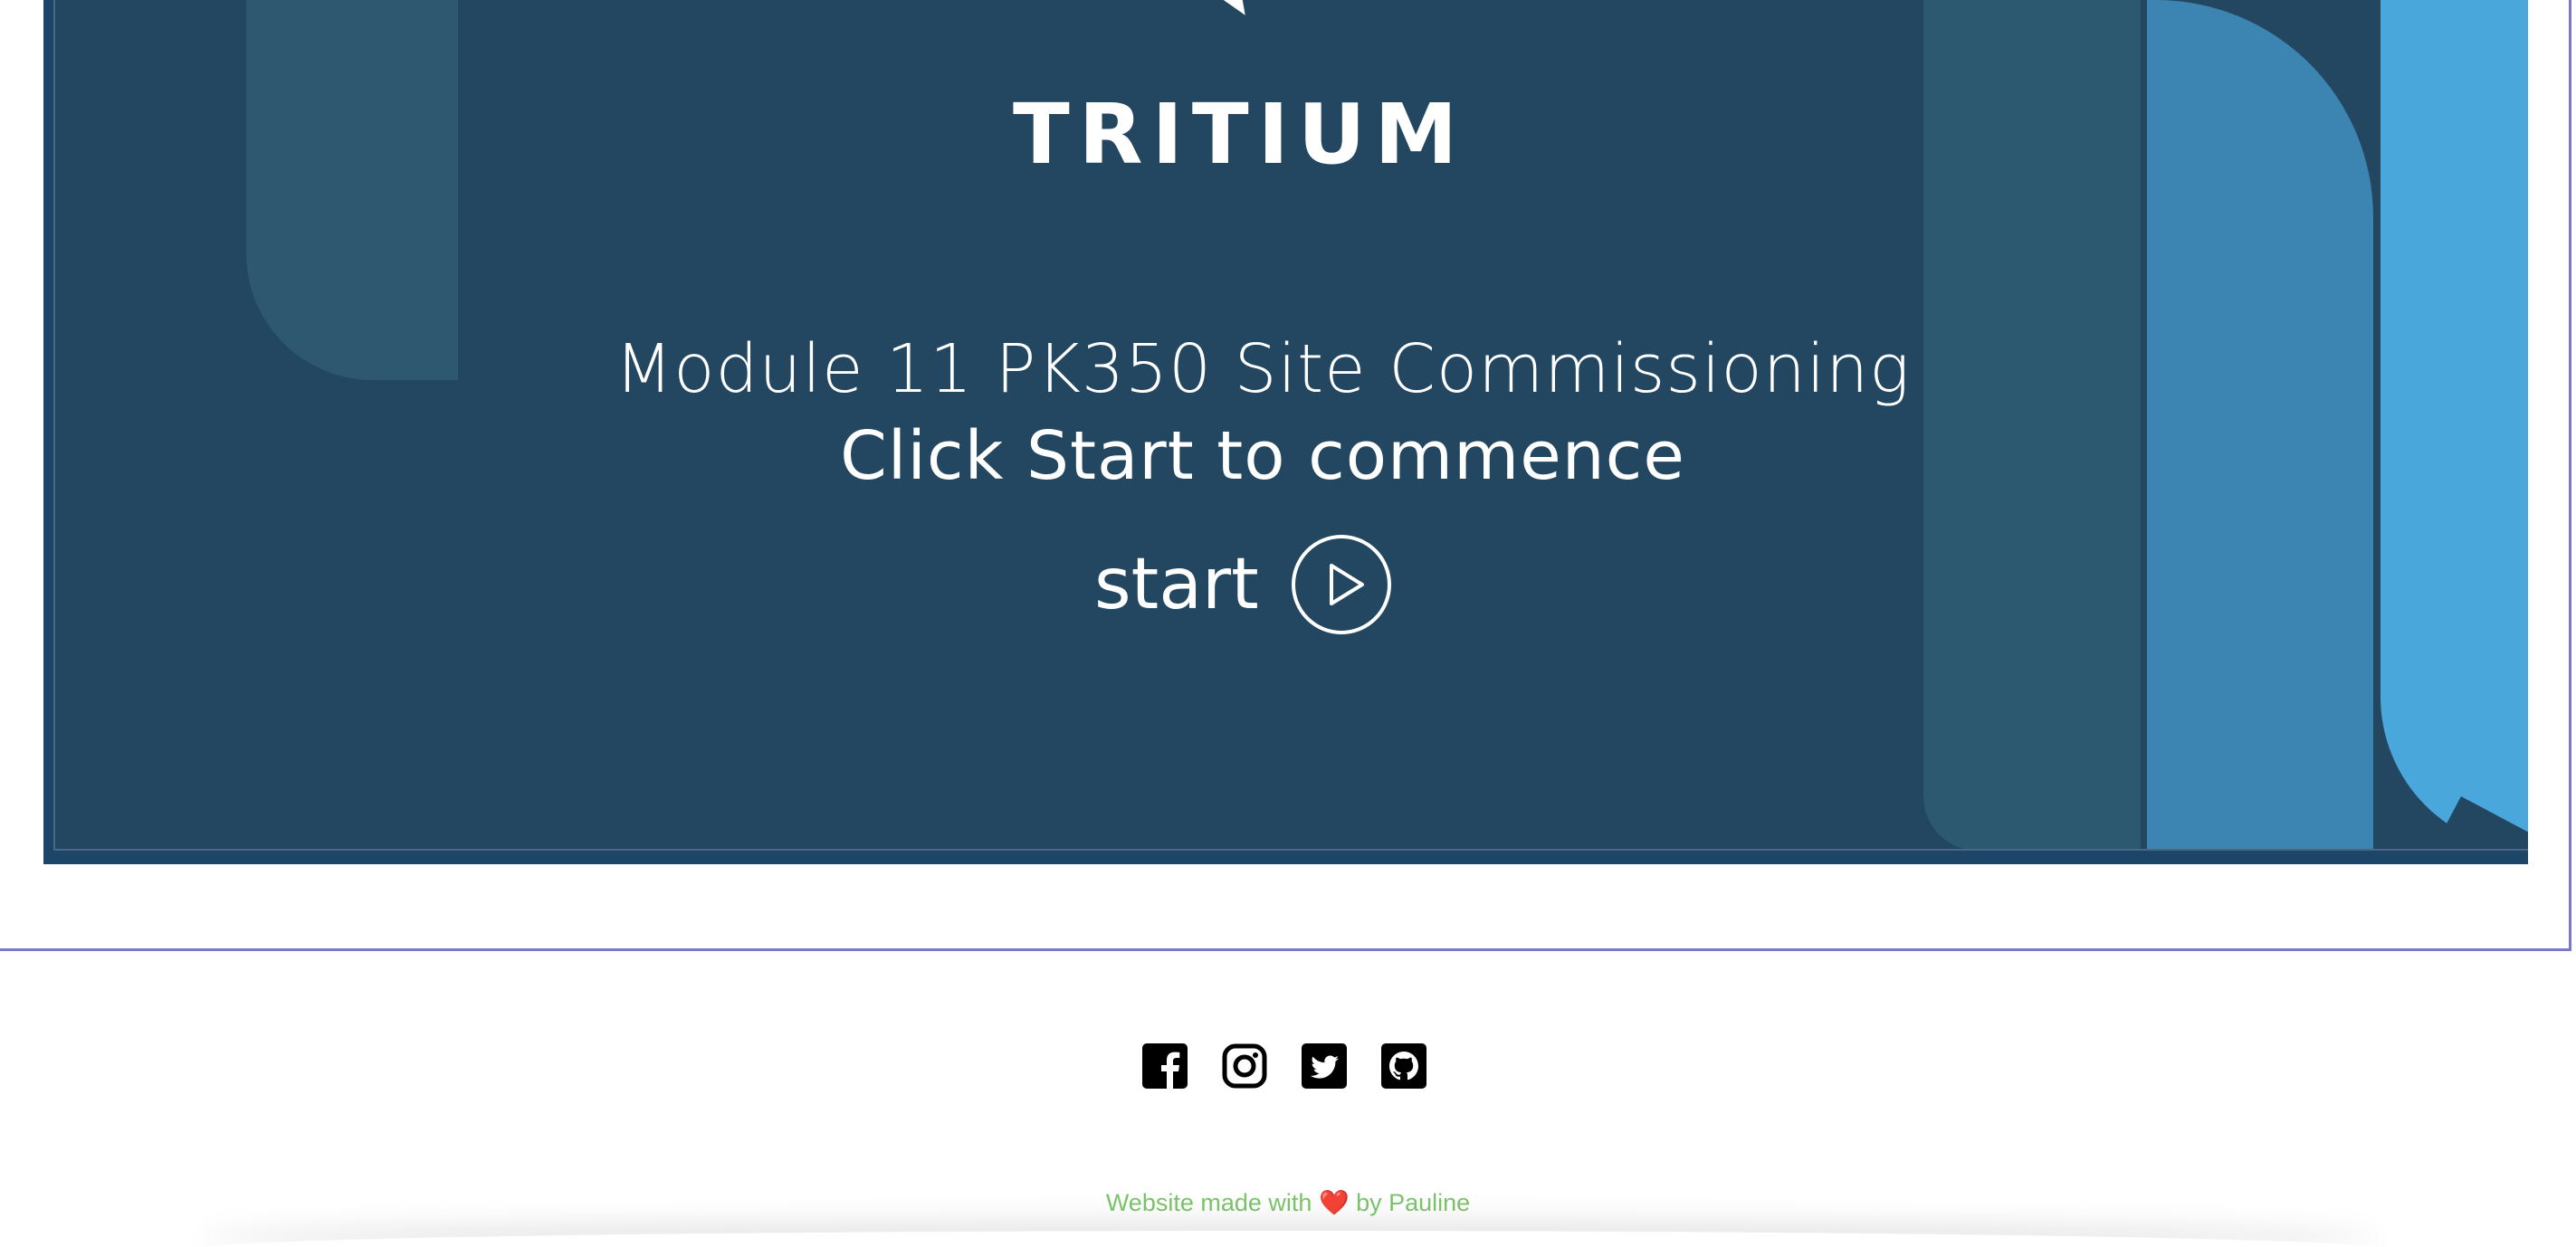 This screenshot has height=1247, width=2576. I want to click on twitter-icon, so click(1324, 1066).